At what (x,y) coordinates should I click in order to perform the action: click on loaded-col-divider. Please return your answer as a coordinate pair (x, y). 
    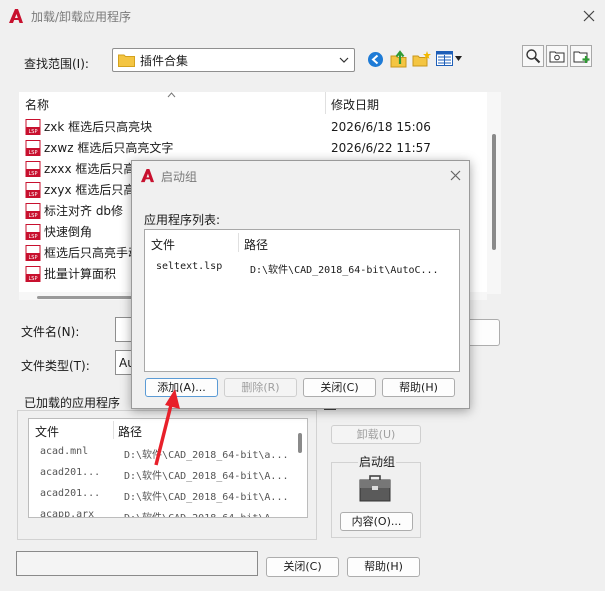
    Looking at the image, I should click on (113, 430).